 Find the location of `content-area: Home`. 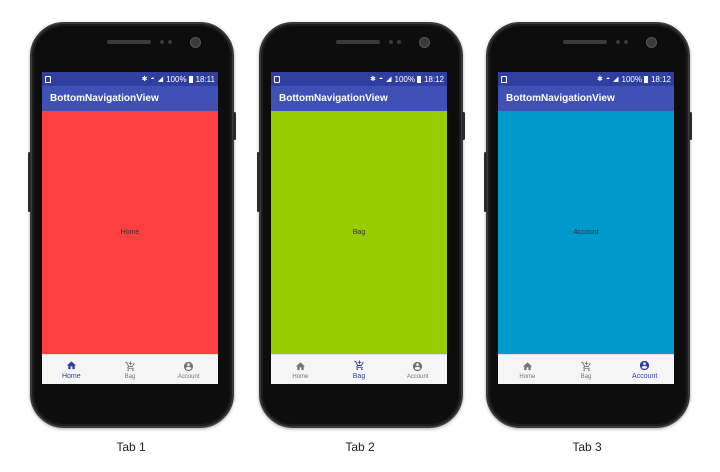

content-area: Home is located at coordinates (130, 232).